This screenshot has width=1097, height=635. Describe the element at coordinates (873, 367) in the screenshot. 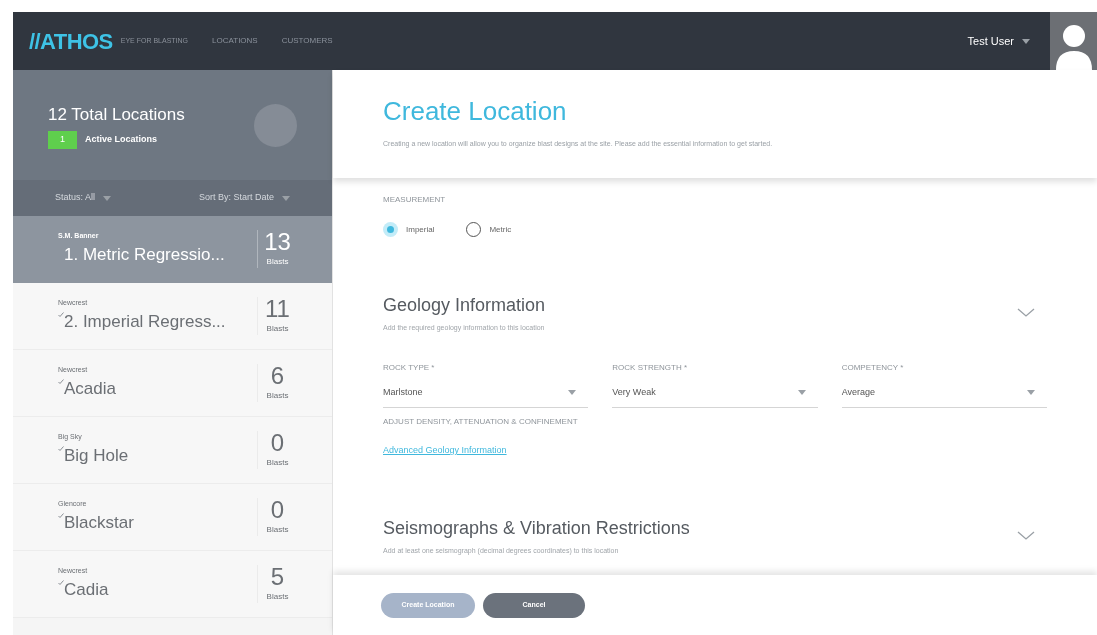

I see `field-label: COMPETENCY *` at that location.